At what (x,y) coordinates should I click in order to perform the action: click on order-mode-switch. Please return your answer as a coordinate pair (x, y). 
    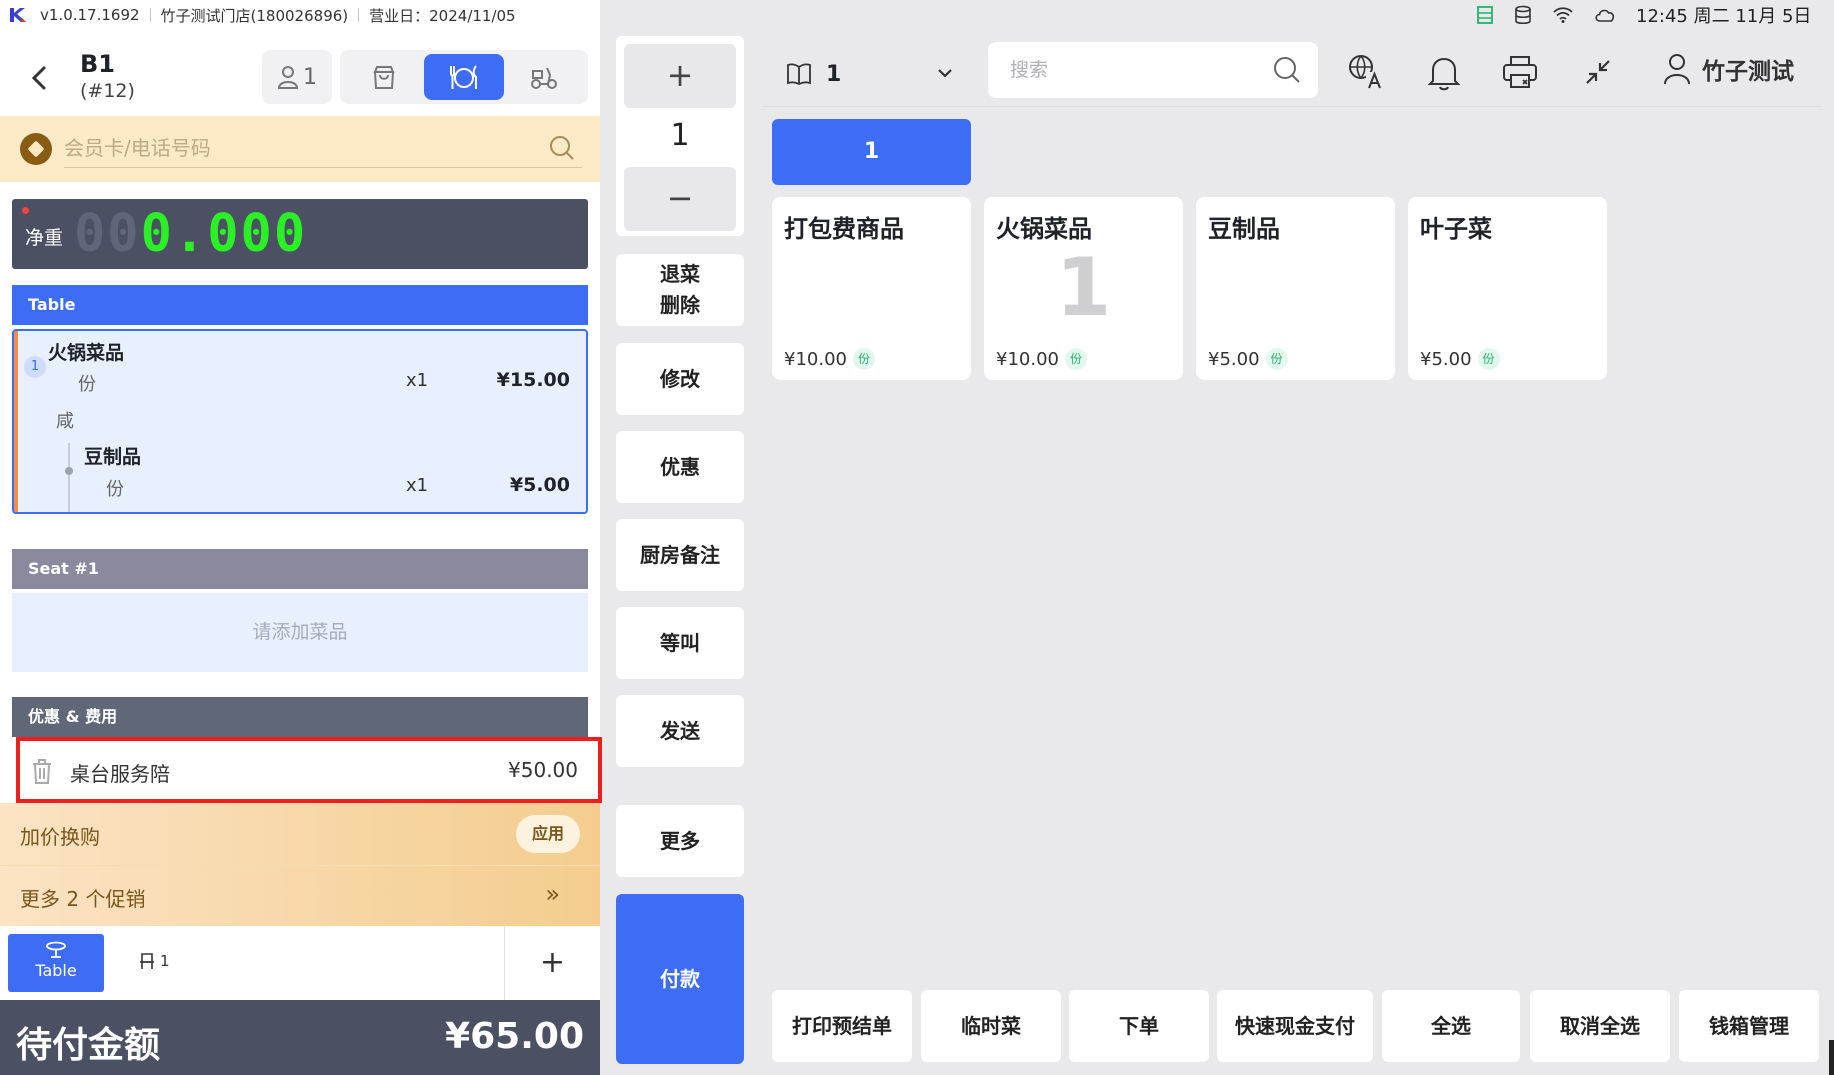
    Looking at the image, I should click on (464, 77).